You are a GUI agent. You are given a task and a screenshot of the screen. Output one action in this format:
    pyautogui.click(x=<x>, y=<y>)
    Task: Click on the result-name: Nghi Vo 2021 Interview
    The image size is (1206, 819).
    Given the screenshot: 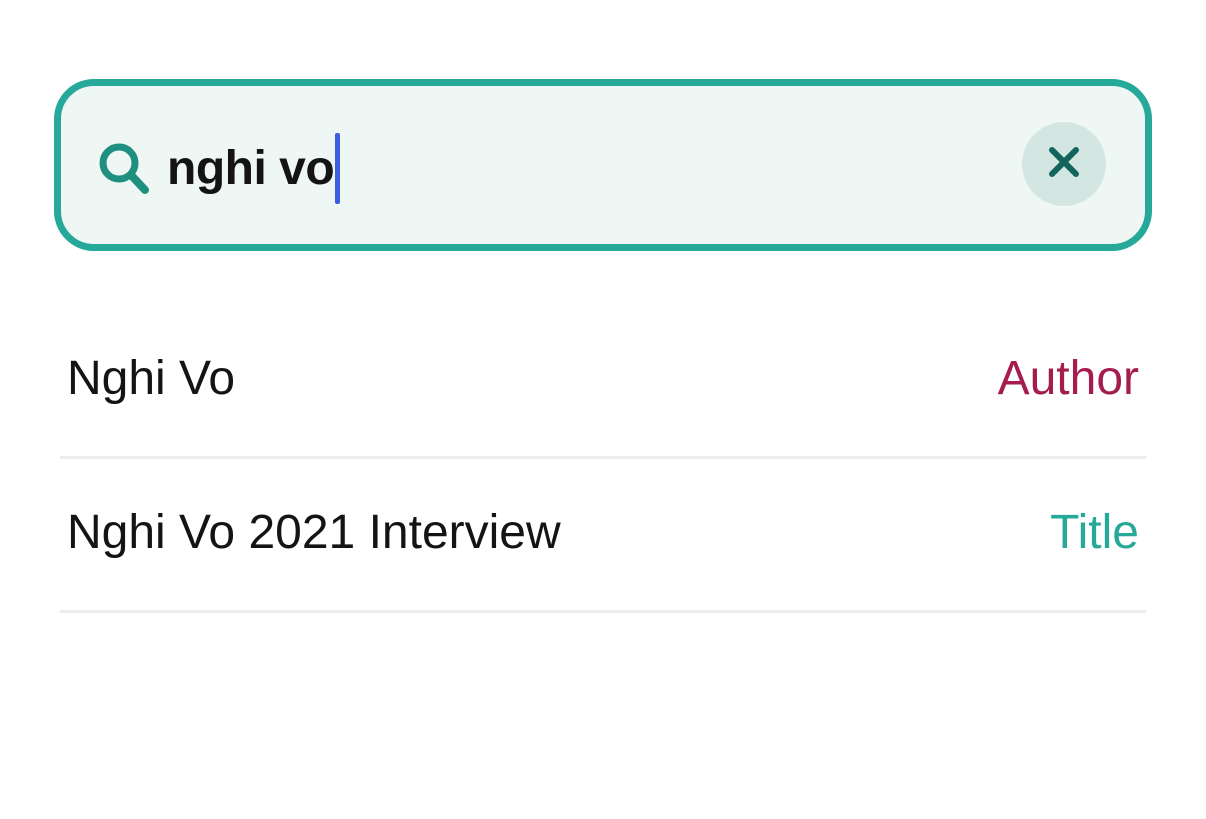 What is the action you would take?
    pyautogui.click(x=314, y=532)
    